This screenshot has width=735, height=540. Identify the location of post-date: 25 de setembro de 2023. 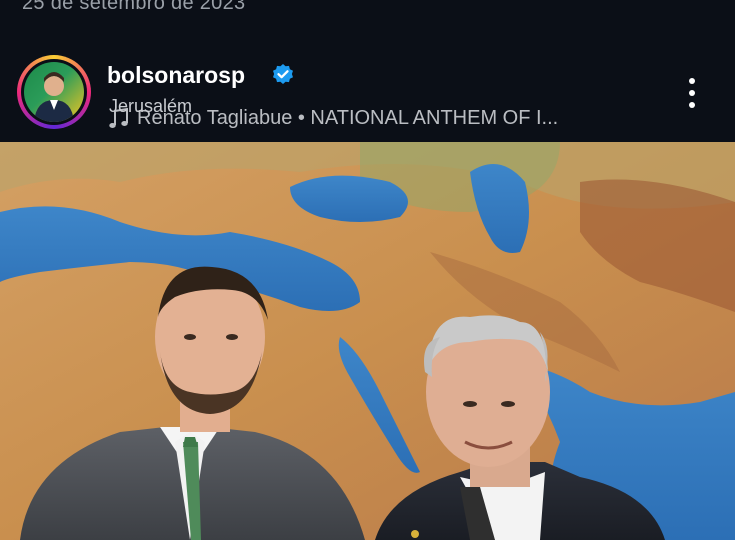
(134, 7).